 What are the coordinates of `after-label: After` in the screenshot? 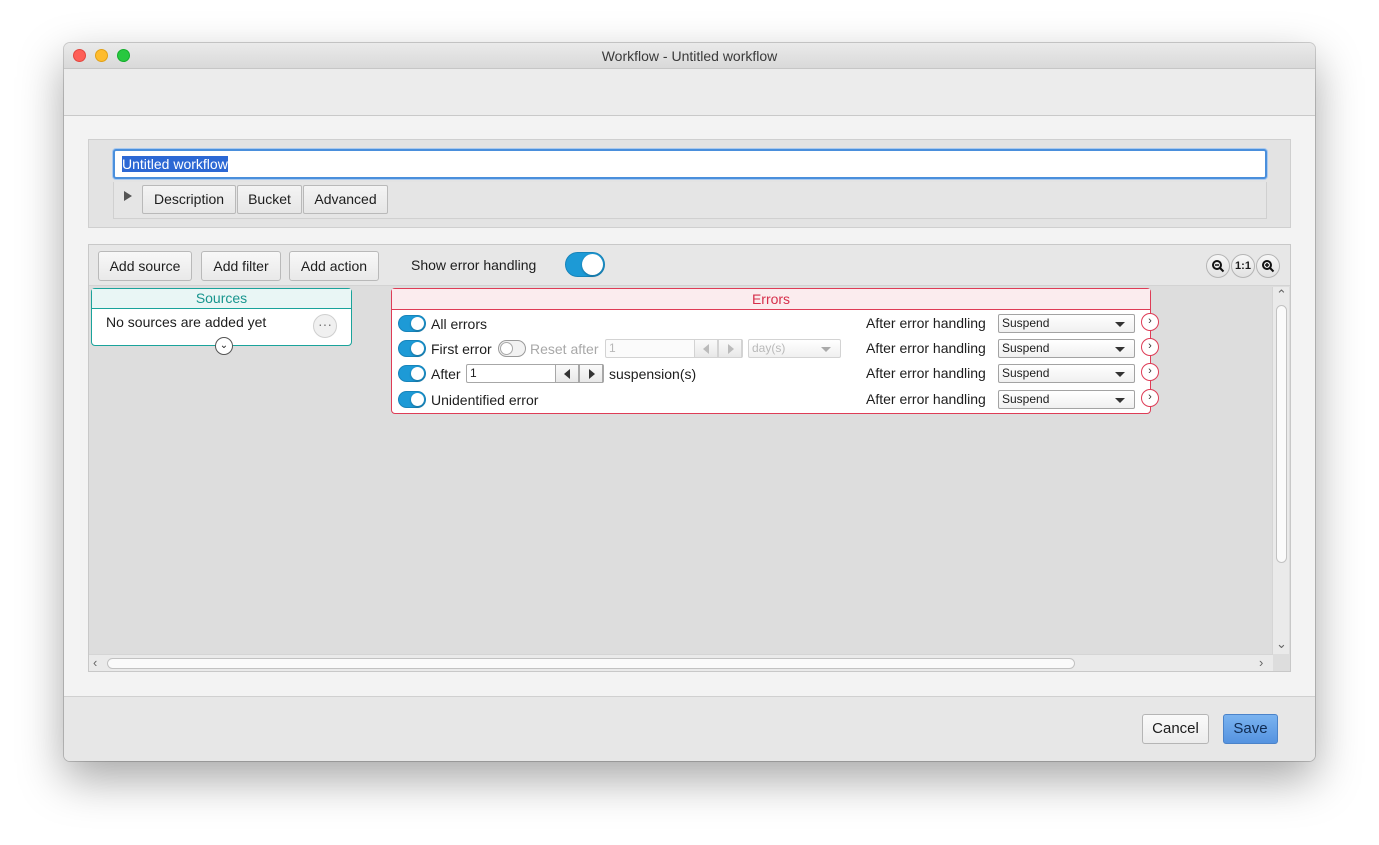 It's located at (446, 374).